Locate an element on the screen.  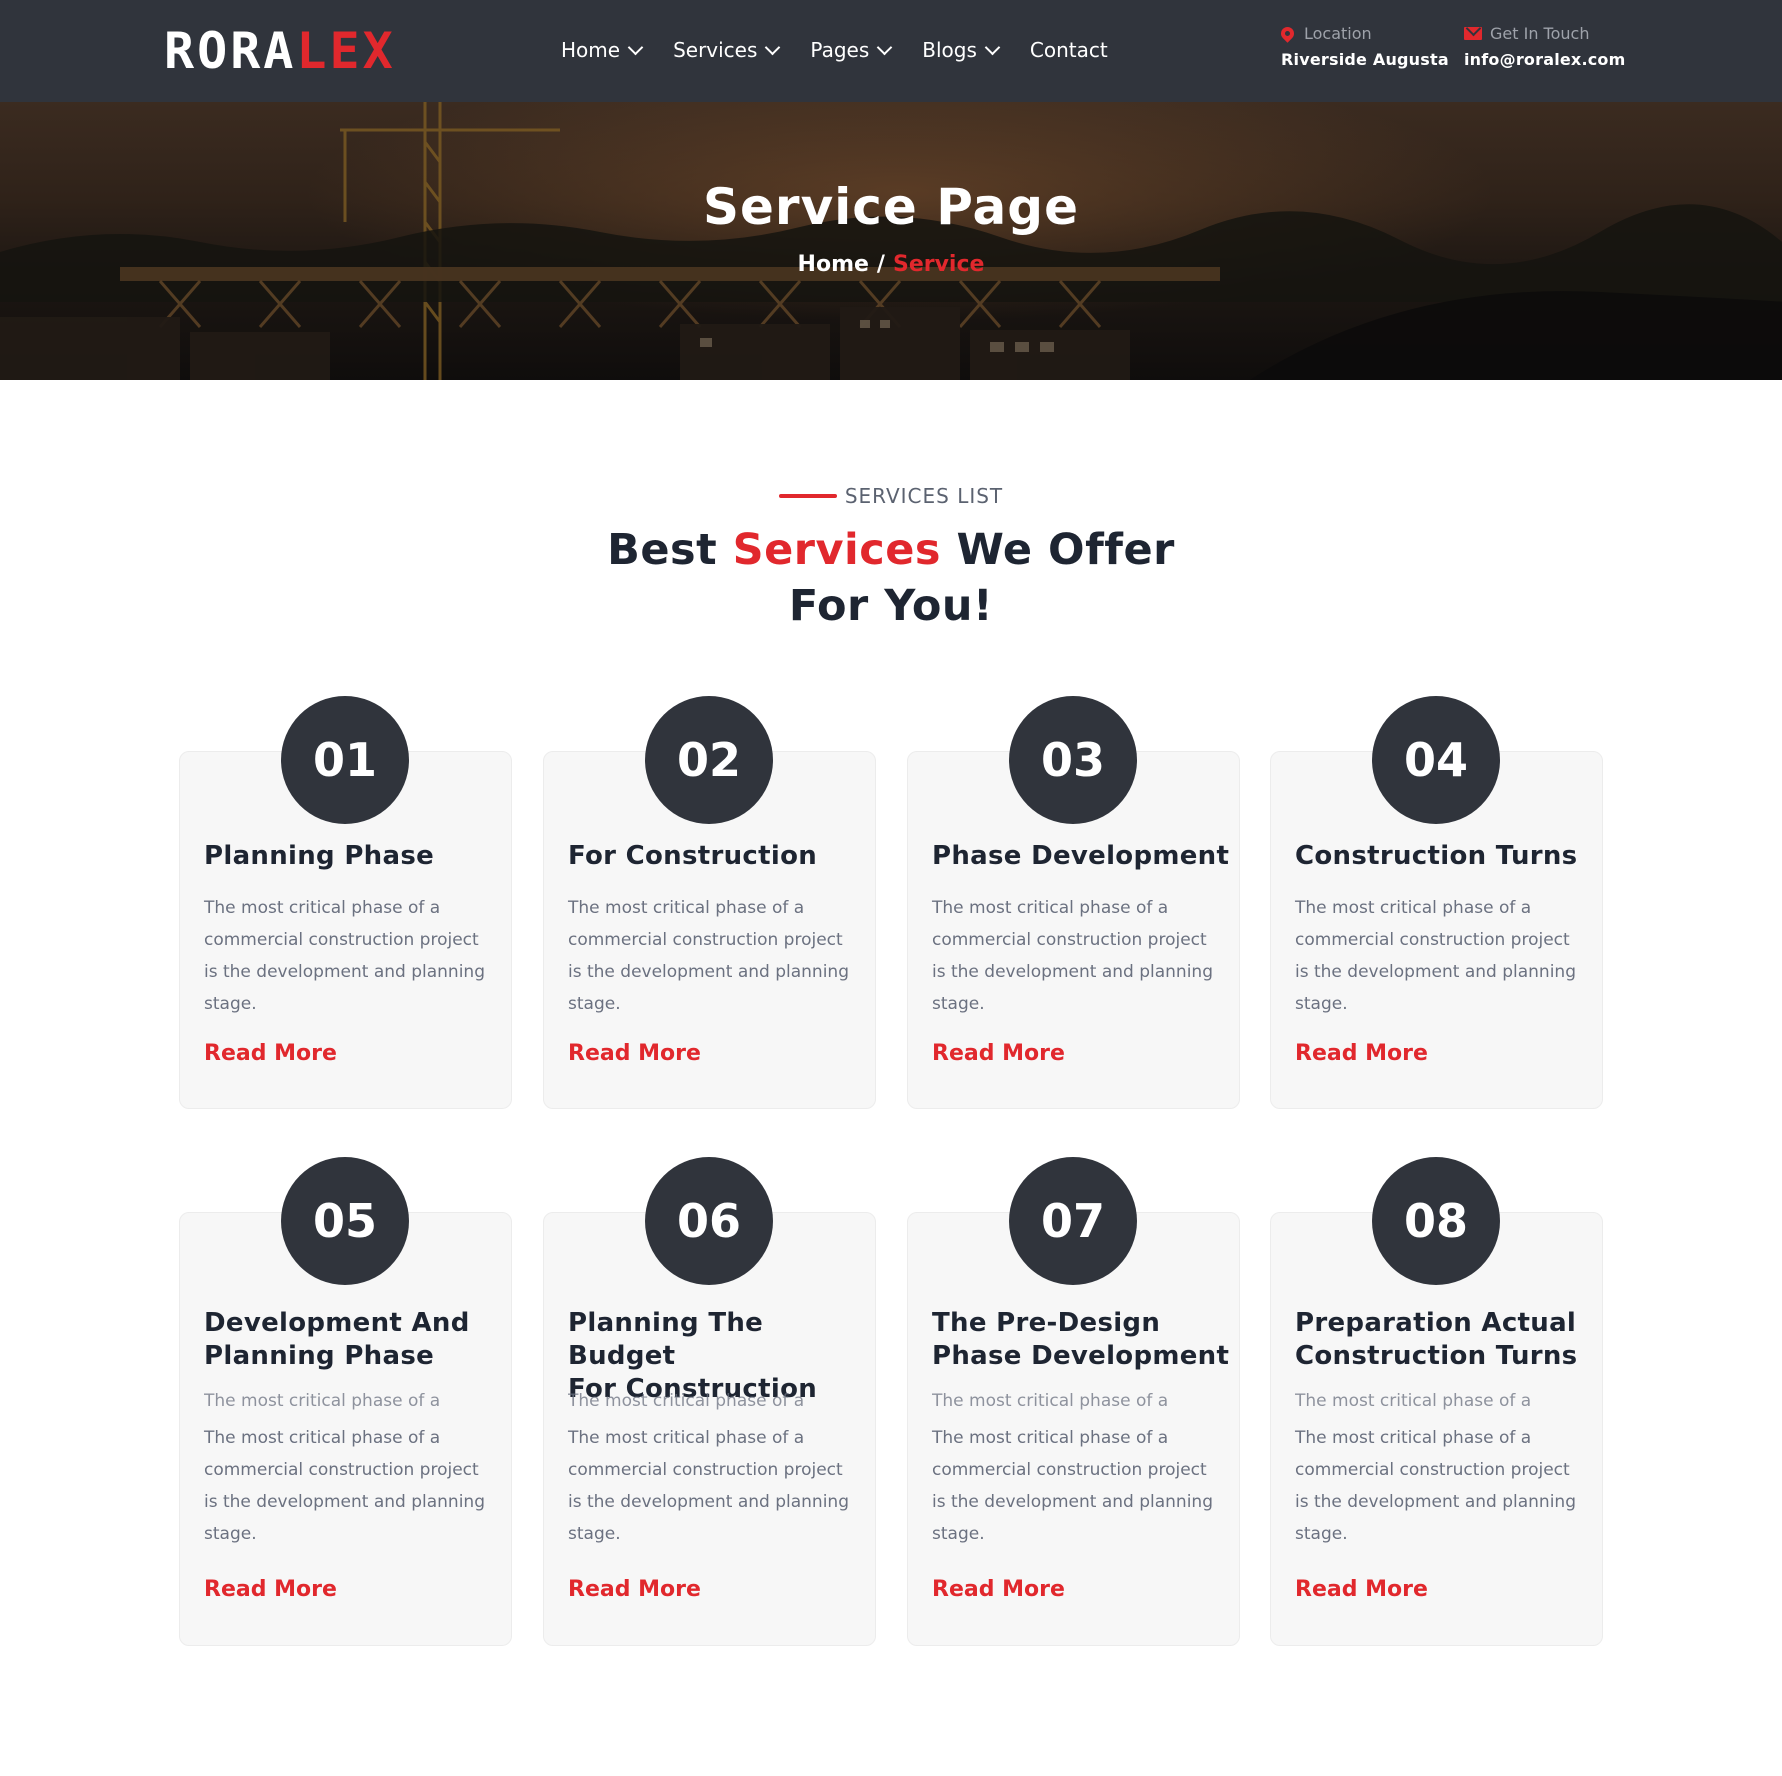
breadcrumb-current: Service is located at coordinates (938, 264).